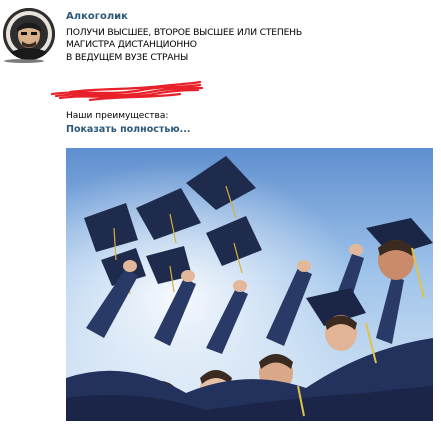 The image size is (441, 430). I want to click on post-author-name: Алкоголик, so click(97, 16).